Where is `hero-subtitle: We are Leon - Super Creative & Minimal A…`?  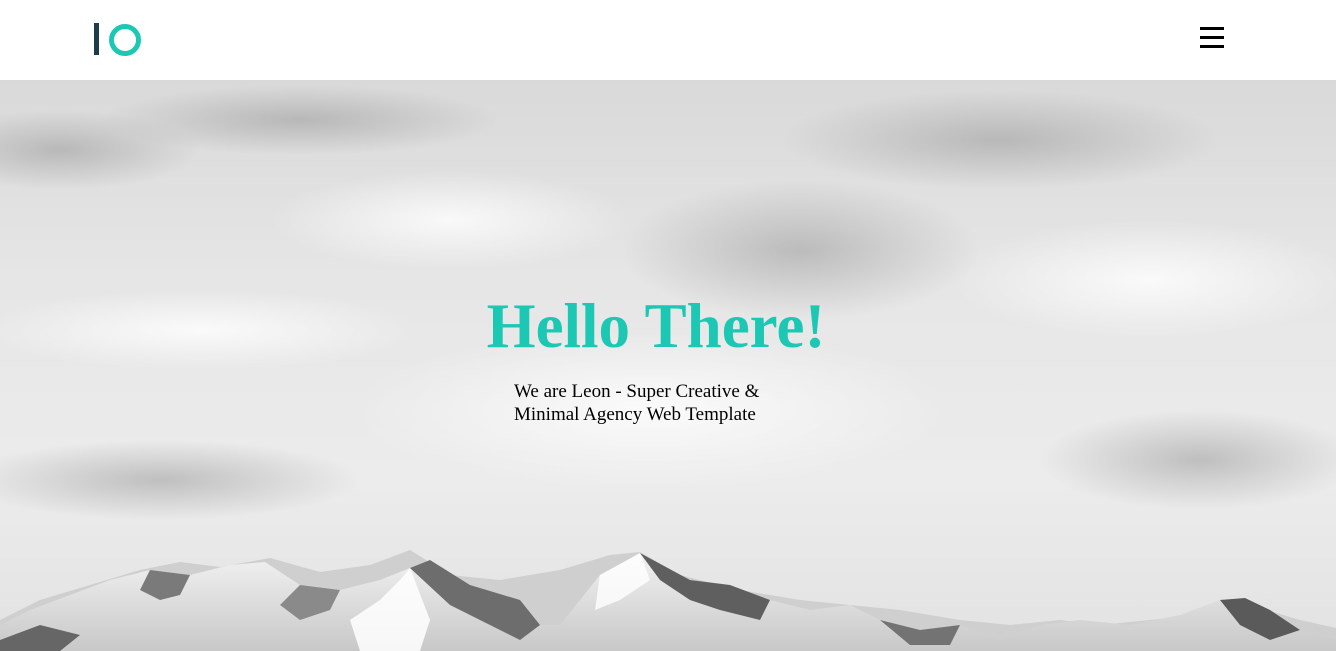 hero-subtitle: We are Leon - Super Creative & Minimal A… is located at coordinates (654, 403).